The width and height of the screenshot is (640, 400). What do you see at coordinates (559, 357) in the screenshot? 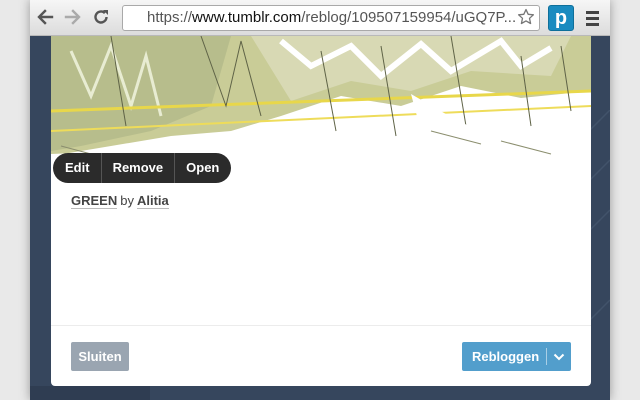
I see `chevron-down-icon` at bounding box center [559, 357].